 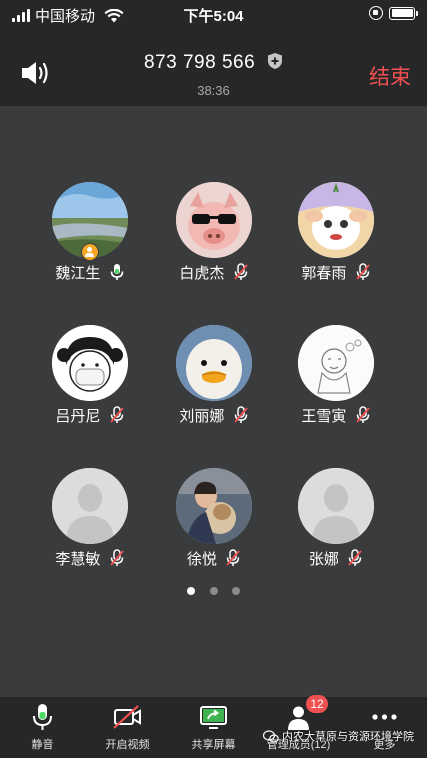 I want to click on participant-name: 刘丽娜, so click(x=202, y=416).